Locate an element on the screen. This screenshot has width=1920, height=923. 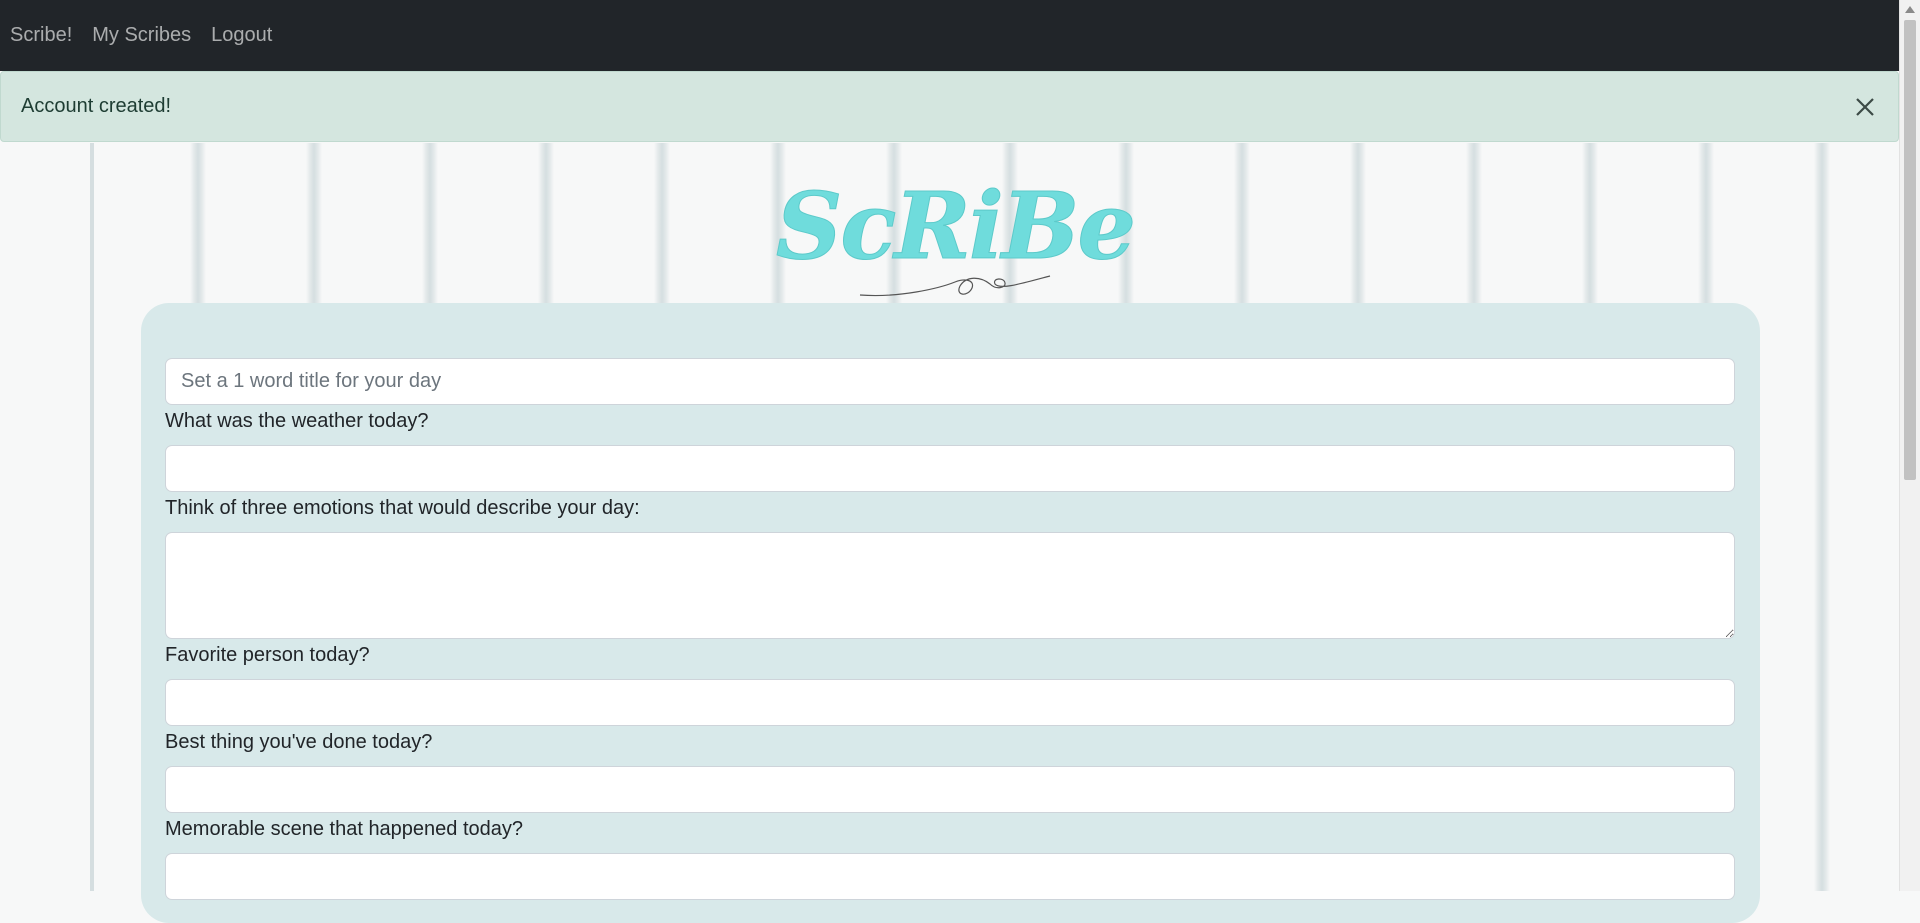
nav-logout-link: Logout is located at coordinates (241, 35).